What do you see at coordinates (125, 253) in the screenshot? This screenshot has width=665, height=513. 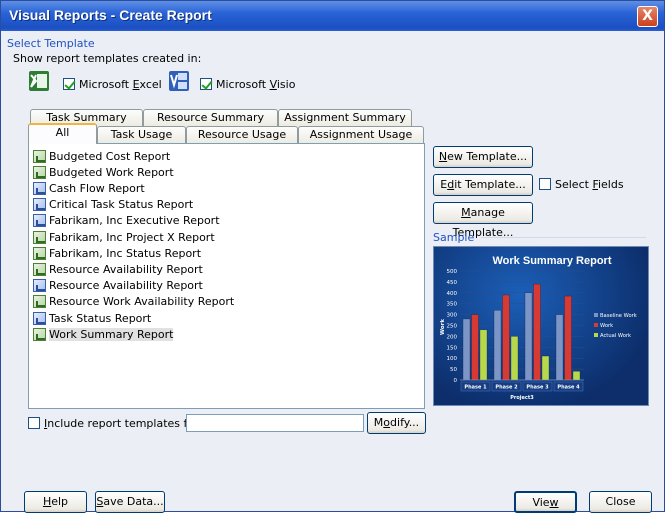 I see `report-name: Fabrikam, Inc Status Report` at bounding box center [125, 253].